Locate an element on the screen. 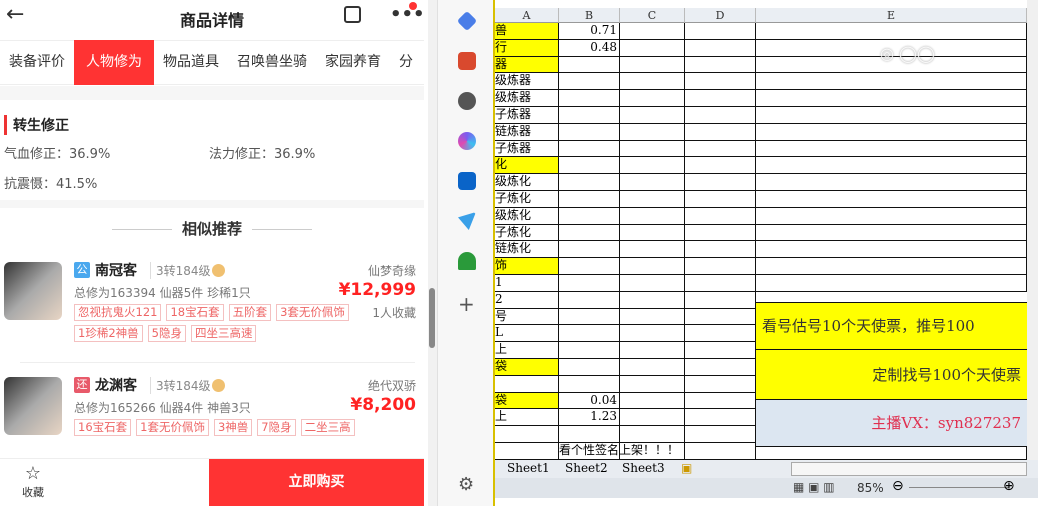 The width and height of the screenshot is (1038, 506). tab-item: 召唤兽坐骑 is located at coordinates (272, 62).